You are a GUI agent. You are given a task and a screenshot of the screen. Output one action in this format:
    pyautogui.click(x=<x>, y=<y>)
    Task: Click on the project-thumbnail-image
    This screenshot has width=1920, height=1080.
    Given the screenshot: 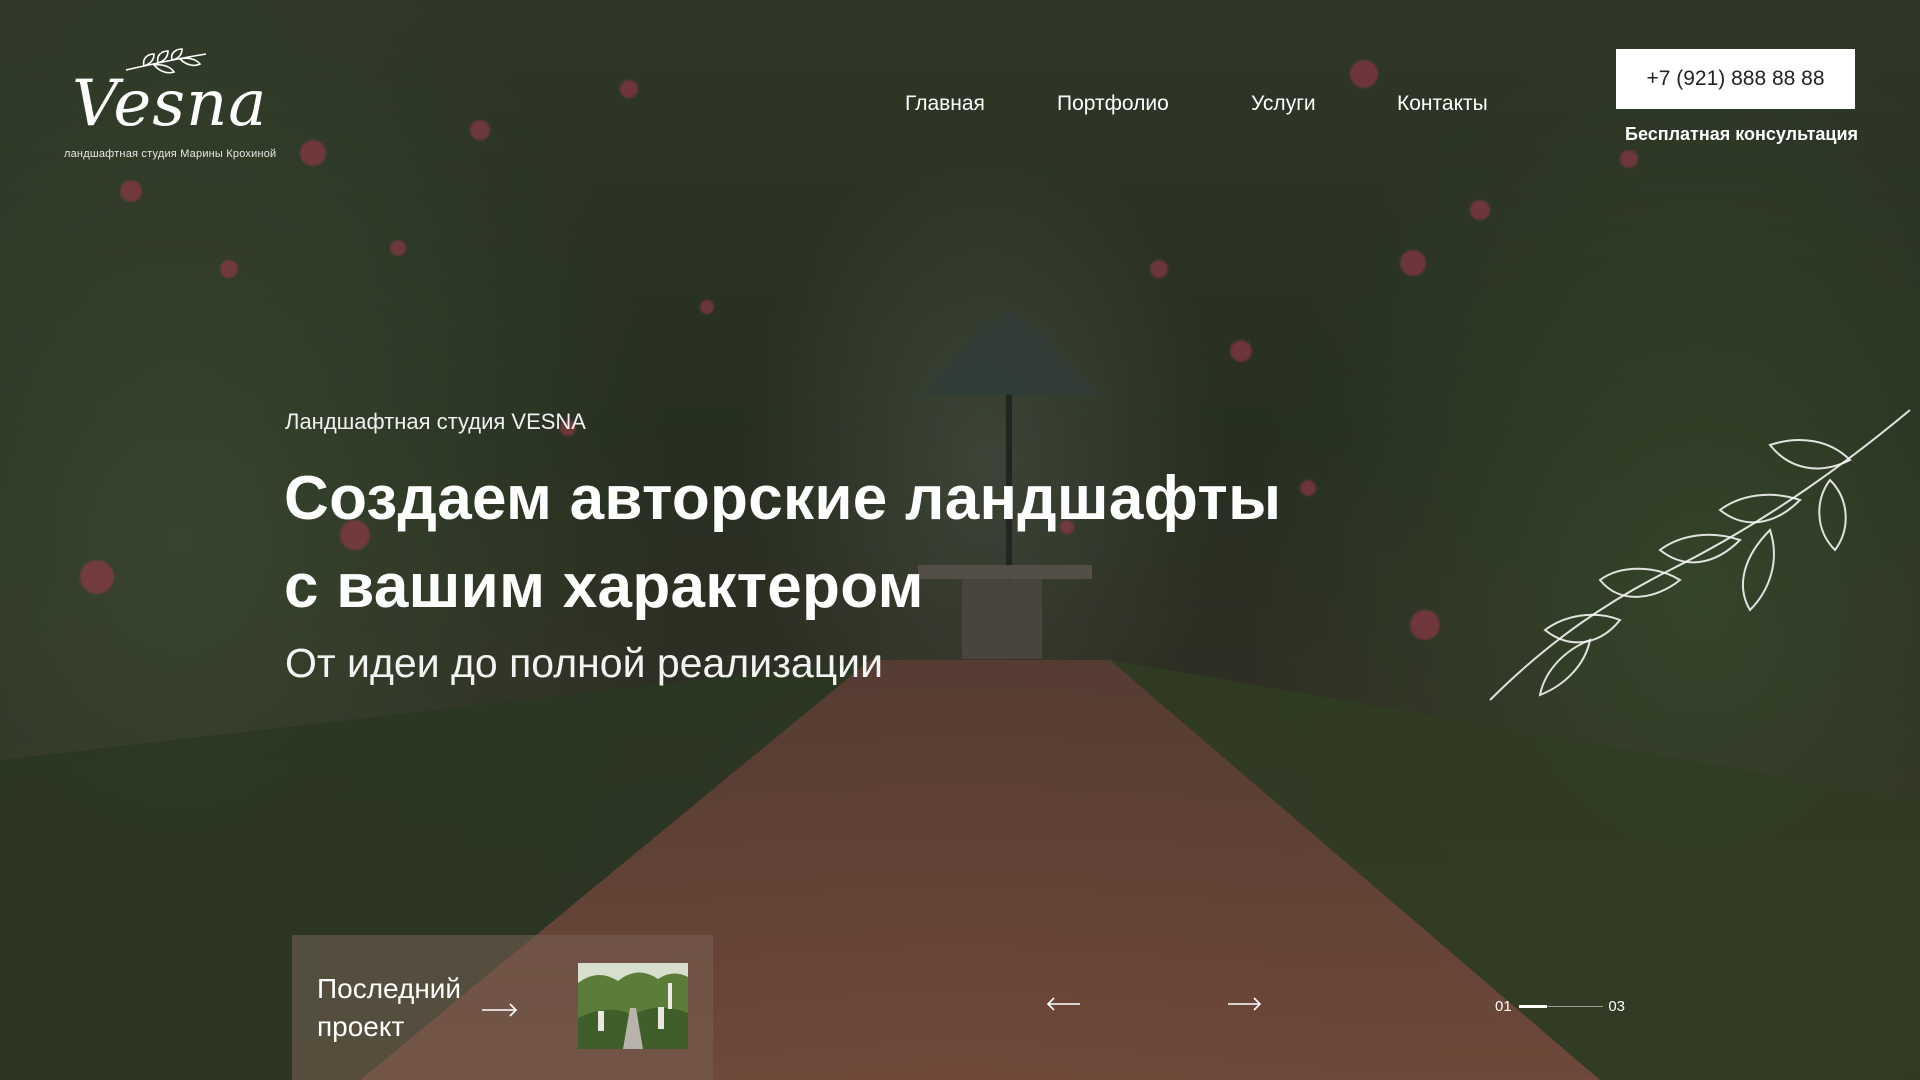 What is the action you would take?
    pyautogui.click(x=633, y=1006)
    